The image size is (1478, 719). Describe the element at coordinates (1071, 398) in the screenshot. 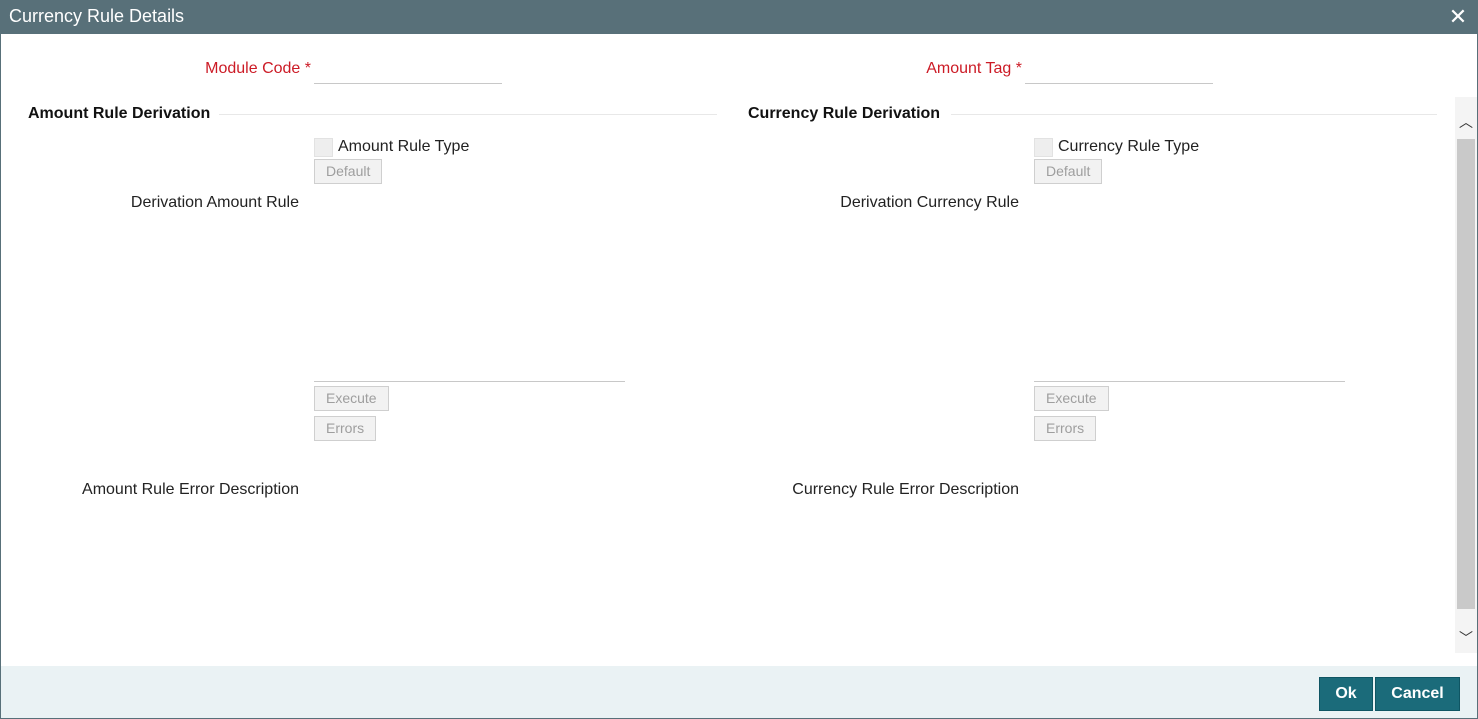

I see `currency-execute-button: Execute` at that location.